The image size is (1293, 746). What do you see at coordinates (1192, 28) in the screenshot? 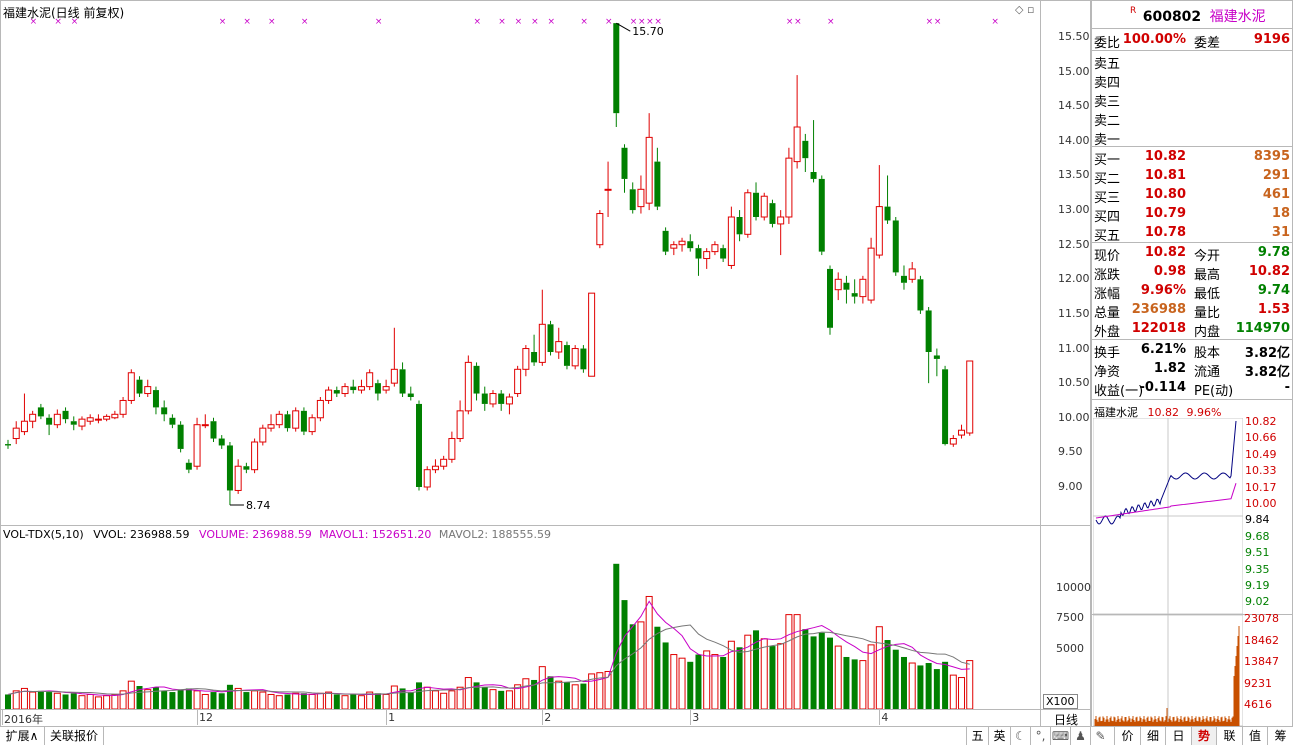
I see `sep` at bounding box center [1192, 28].